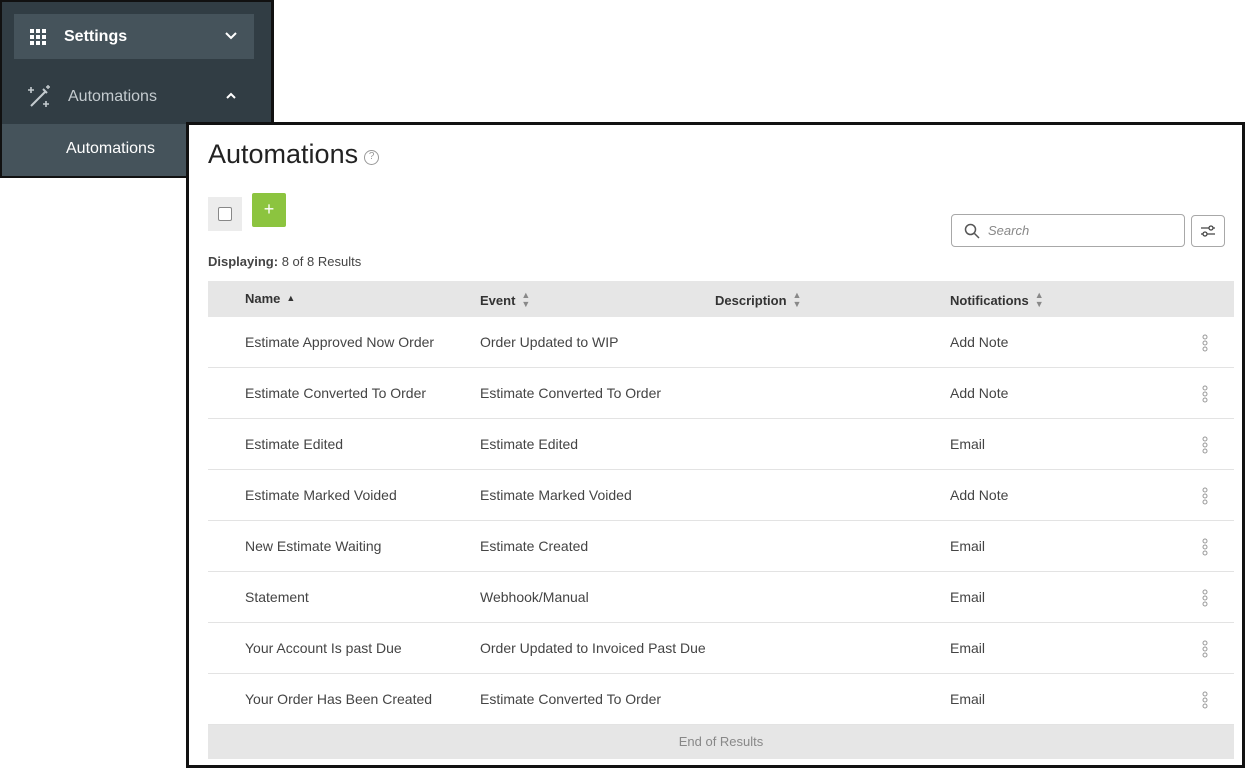 This screenshot has height=770, width=1247. I want to click on column-header-description: Description ▲ ▼, so click(758, 300).